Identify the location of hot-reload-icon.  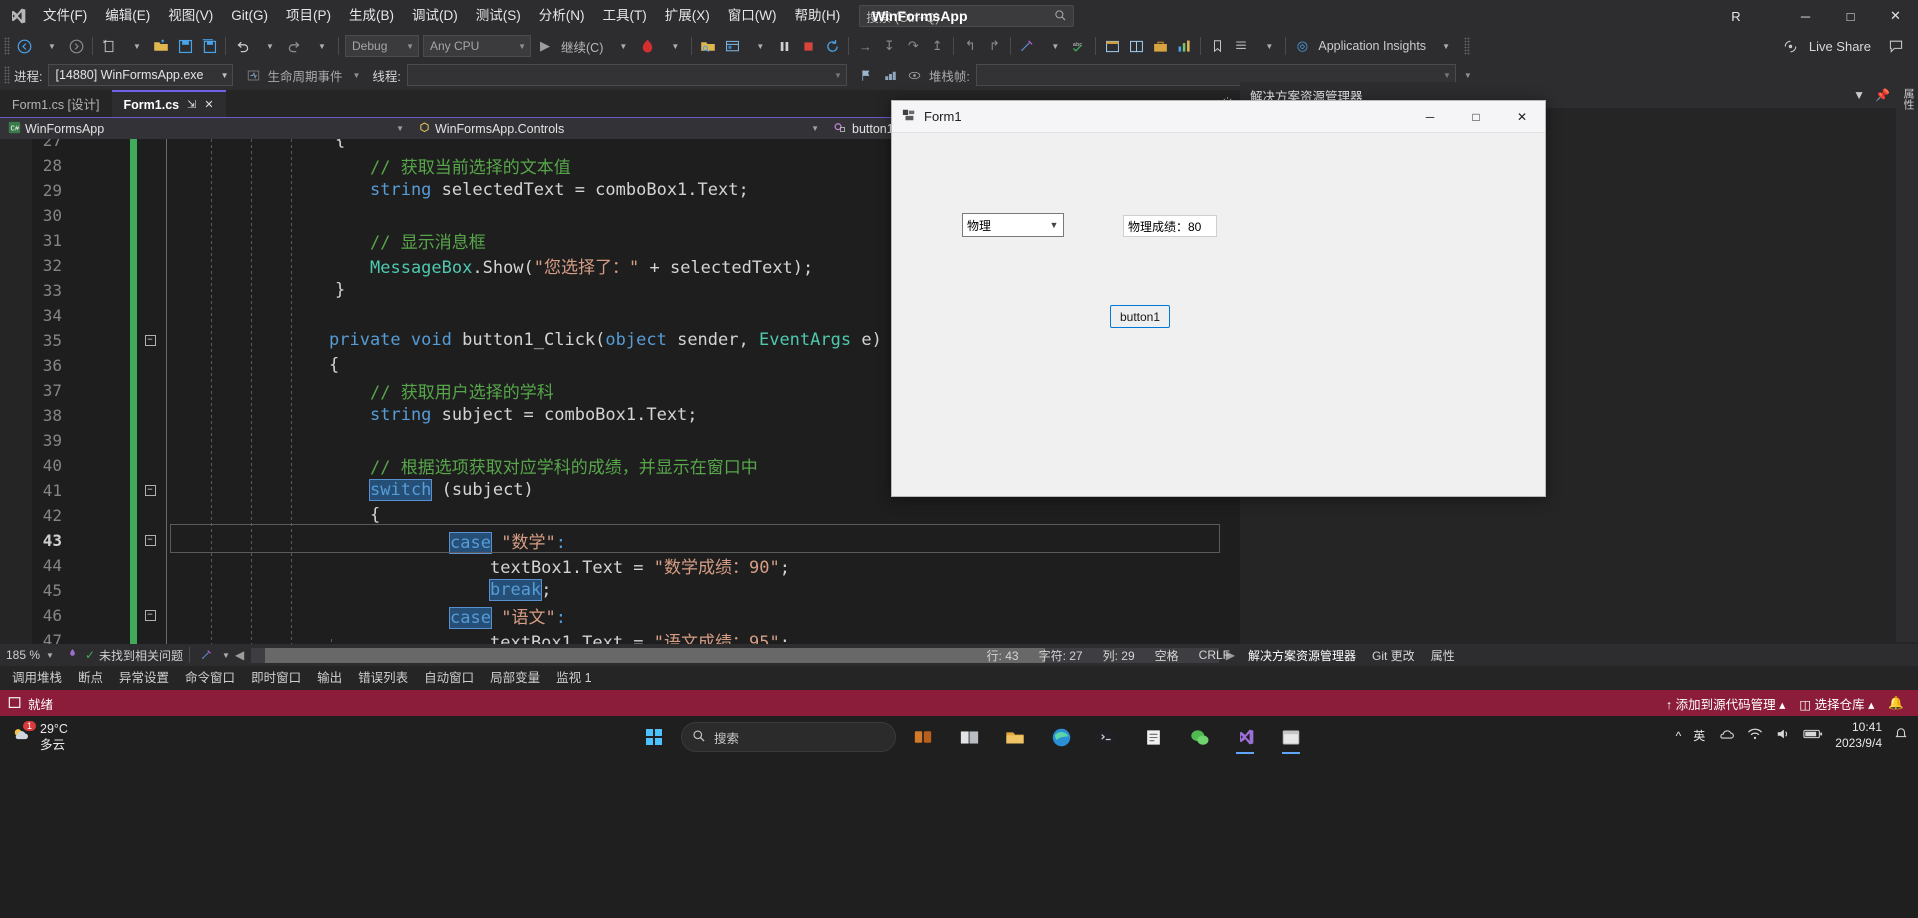
(647, 46).